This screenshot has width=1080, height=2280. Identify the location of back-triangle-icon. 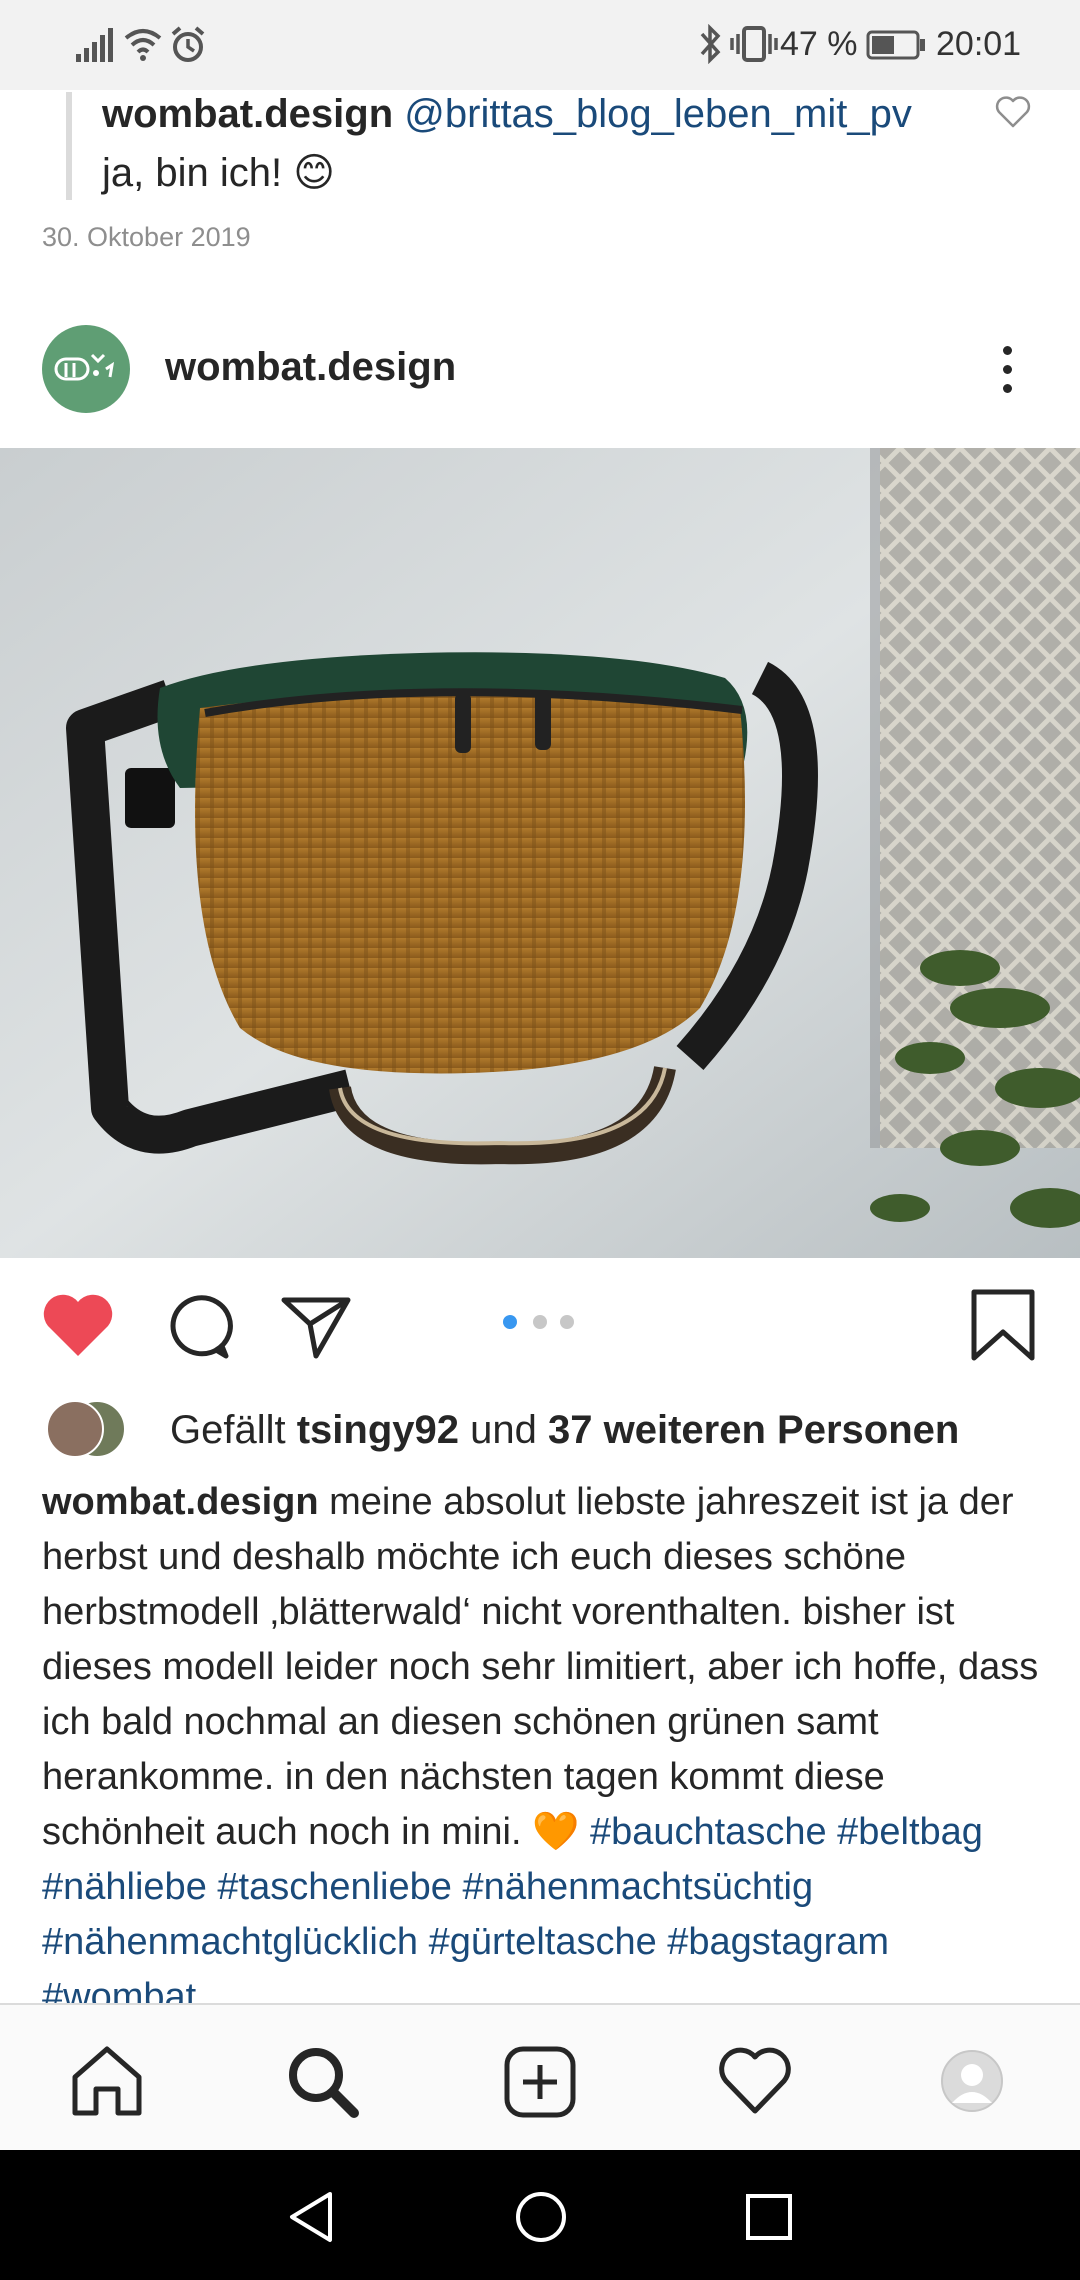
(311, 2217).